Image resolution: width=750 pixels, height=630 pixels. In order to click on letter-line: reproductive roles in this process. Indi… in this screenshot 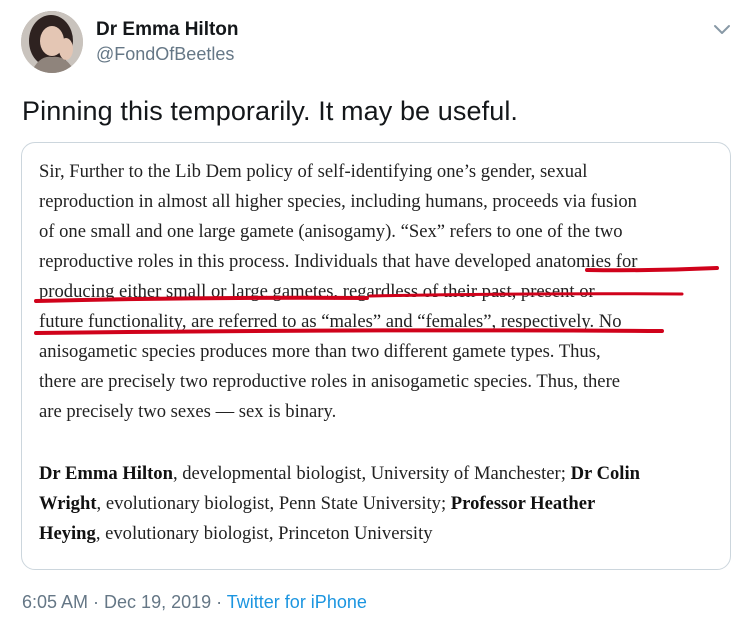, I will do `click(338, 261)`.